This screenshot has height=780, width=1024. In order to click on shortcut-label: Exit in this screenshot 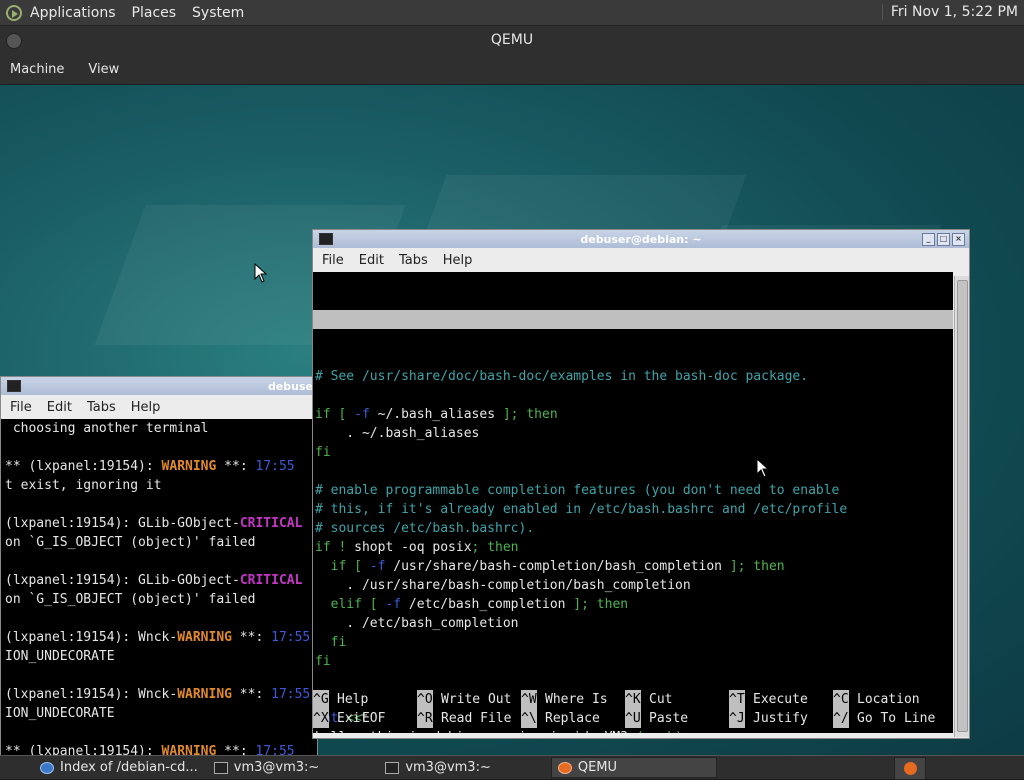, I will do `click(353, 718)`.